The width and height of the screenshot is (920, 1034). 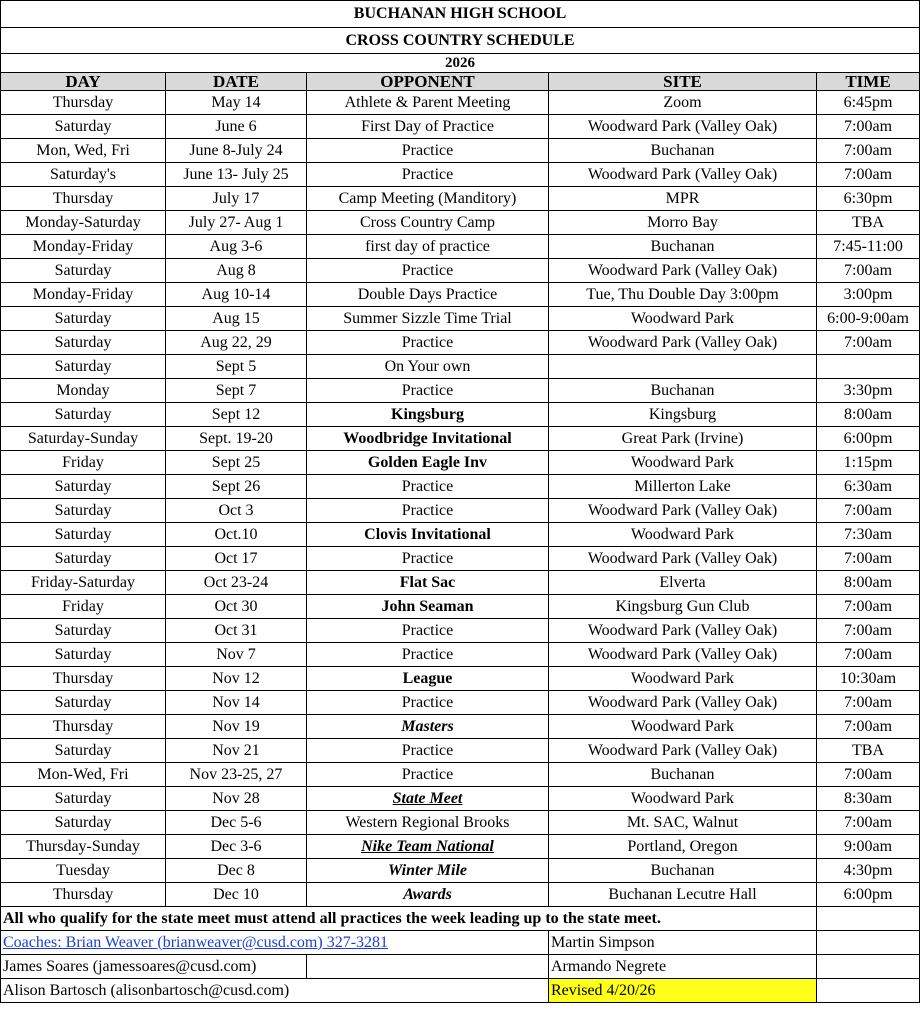 What do you see at coordinates (427, 822) in the screenshot?
I see `cell-opponent: Western Regional Brooks` at bounding box center [427, 822].